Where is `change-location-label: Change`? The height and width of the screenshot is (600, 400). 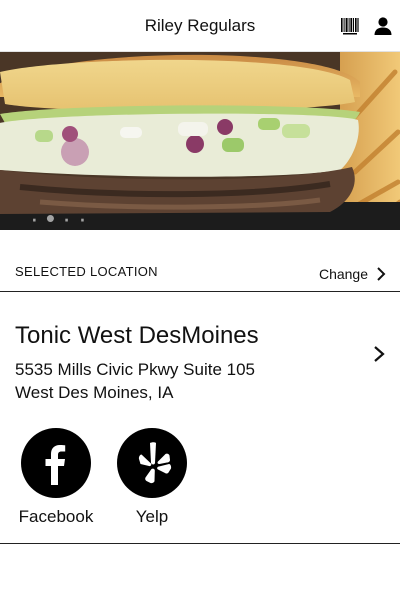 change-location-label: Change is located at coordinates (343, 274).